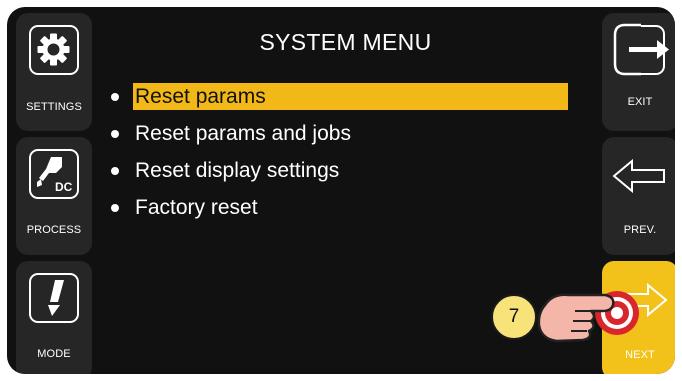 The height and width of the screenshot is (381, 682). I want to click on settings-button: SETTINGS, so click(54, 72).